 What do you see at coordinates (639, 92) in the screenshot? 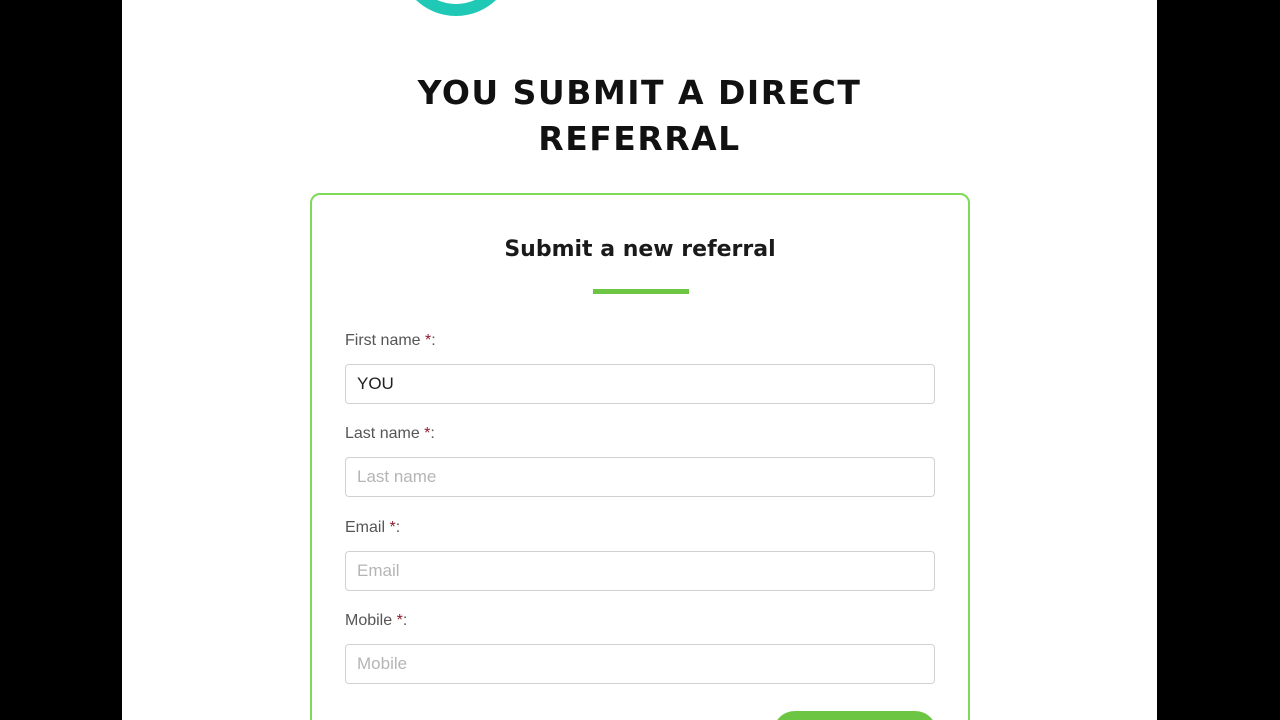
I see `headline-line-1: YOU SUBMIT A DIRECT` at bounding box center [639, 92].